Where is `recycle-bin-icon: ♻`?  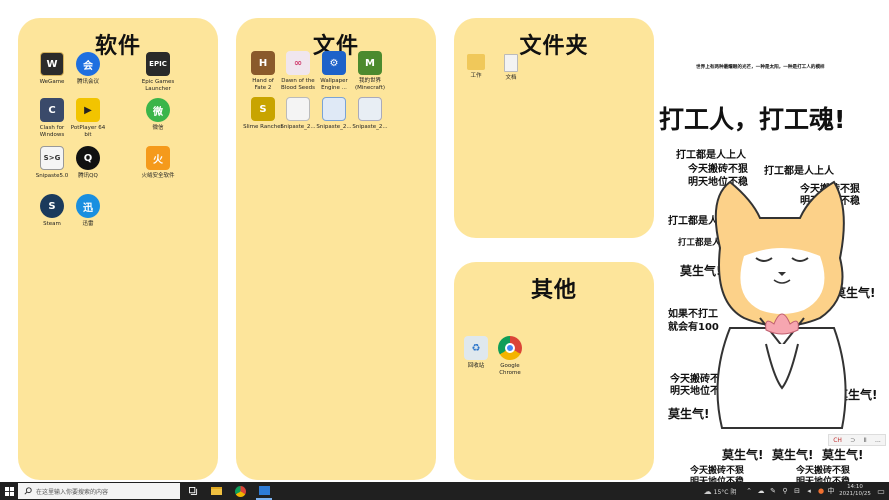
recycle-bin-icon: ♻ is located at coordinates (476, 348).